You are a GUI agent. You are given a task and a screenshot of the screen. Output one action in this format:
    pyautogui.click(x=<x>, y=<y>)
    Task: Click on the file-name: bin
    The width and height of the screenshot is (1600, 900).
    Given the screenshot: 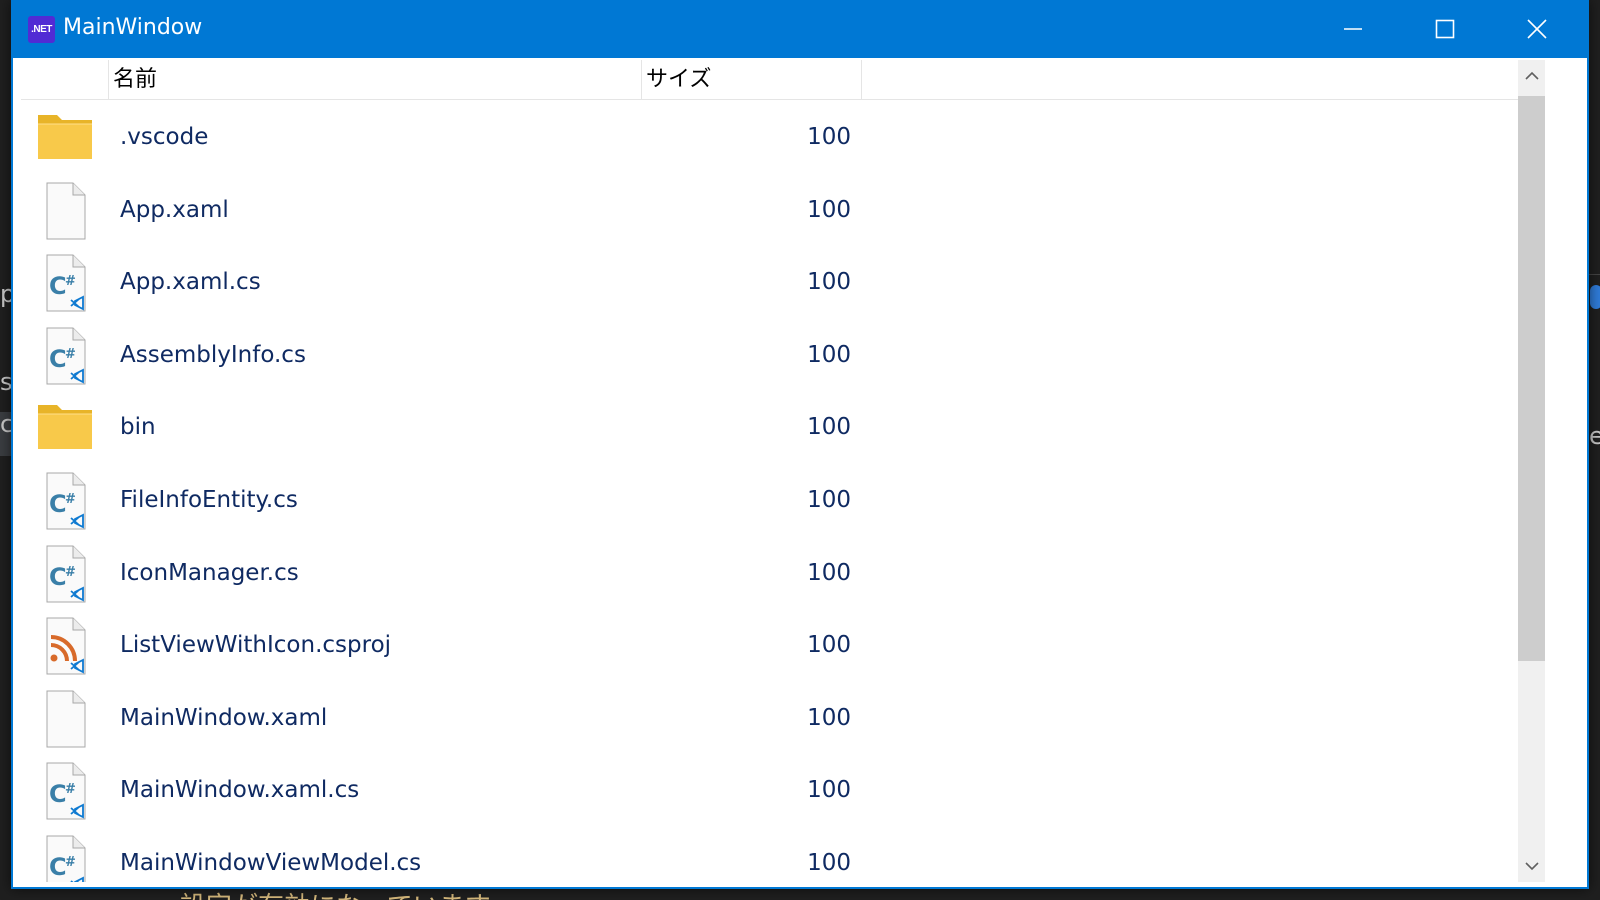 What is the action you would take?
    pyautogui.click(x=138, y=427)
    